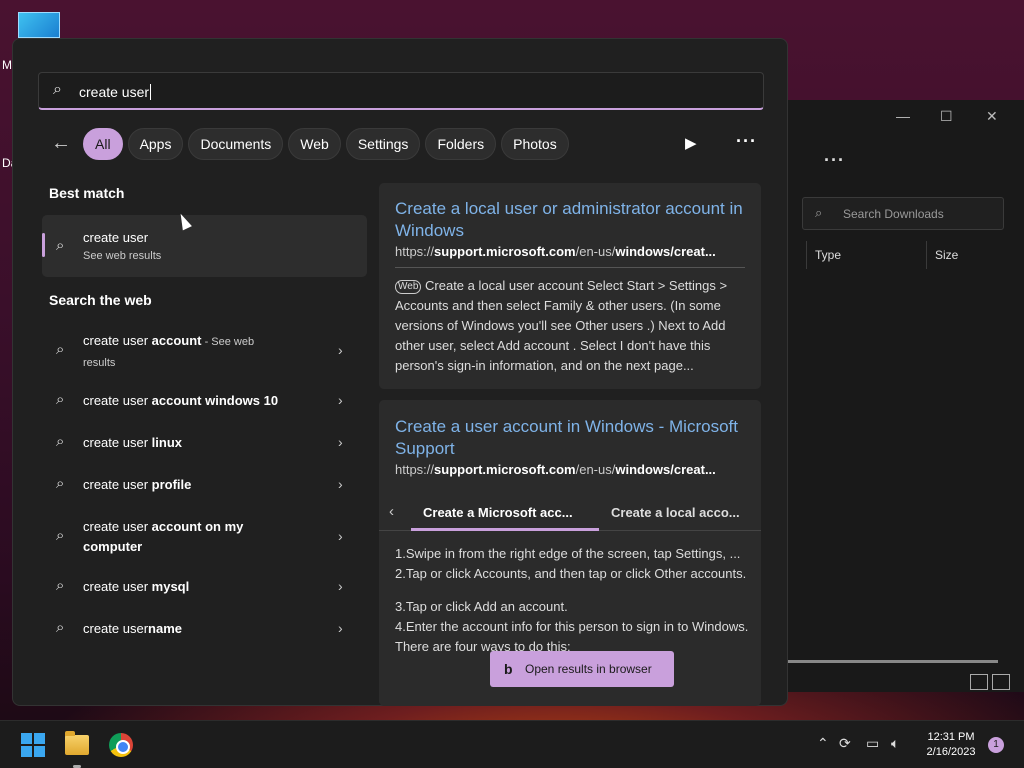 The height and width of the screenshot is (768, 1024). I want to click on chrome-icon, so click(121, 745).